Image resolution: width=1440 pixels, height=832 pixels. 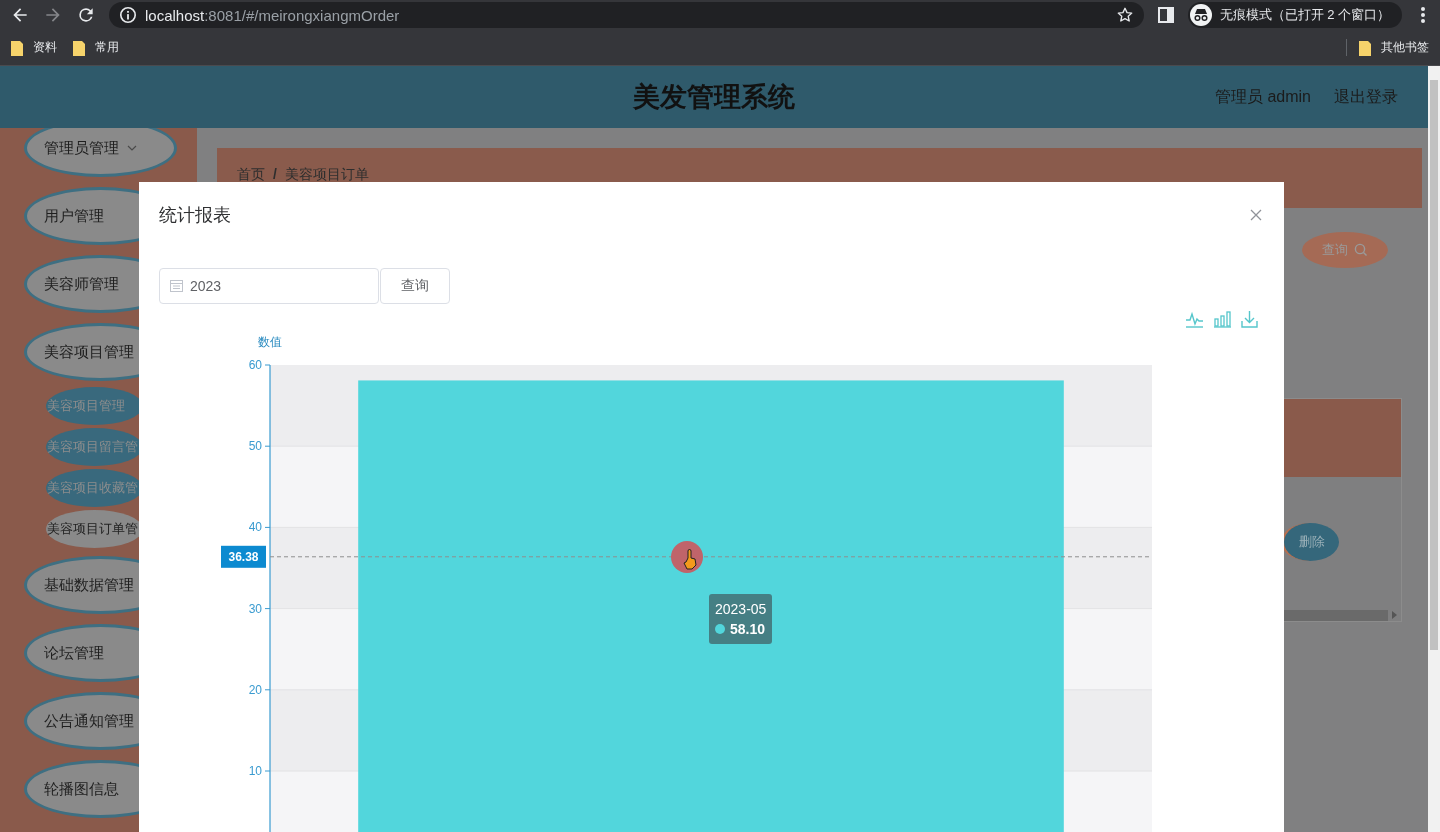 What do you see at coordinates (1310, 542) in the screenshot?
I see `delete-button: 删除` at bounding box center [1310, 542].